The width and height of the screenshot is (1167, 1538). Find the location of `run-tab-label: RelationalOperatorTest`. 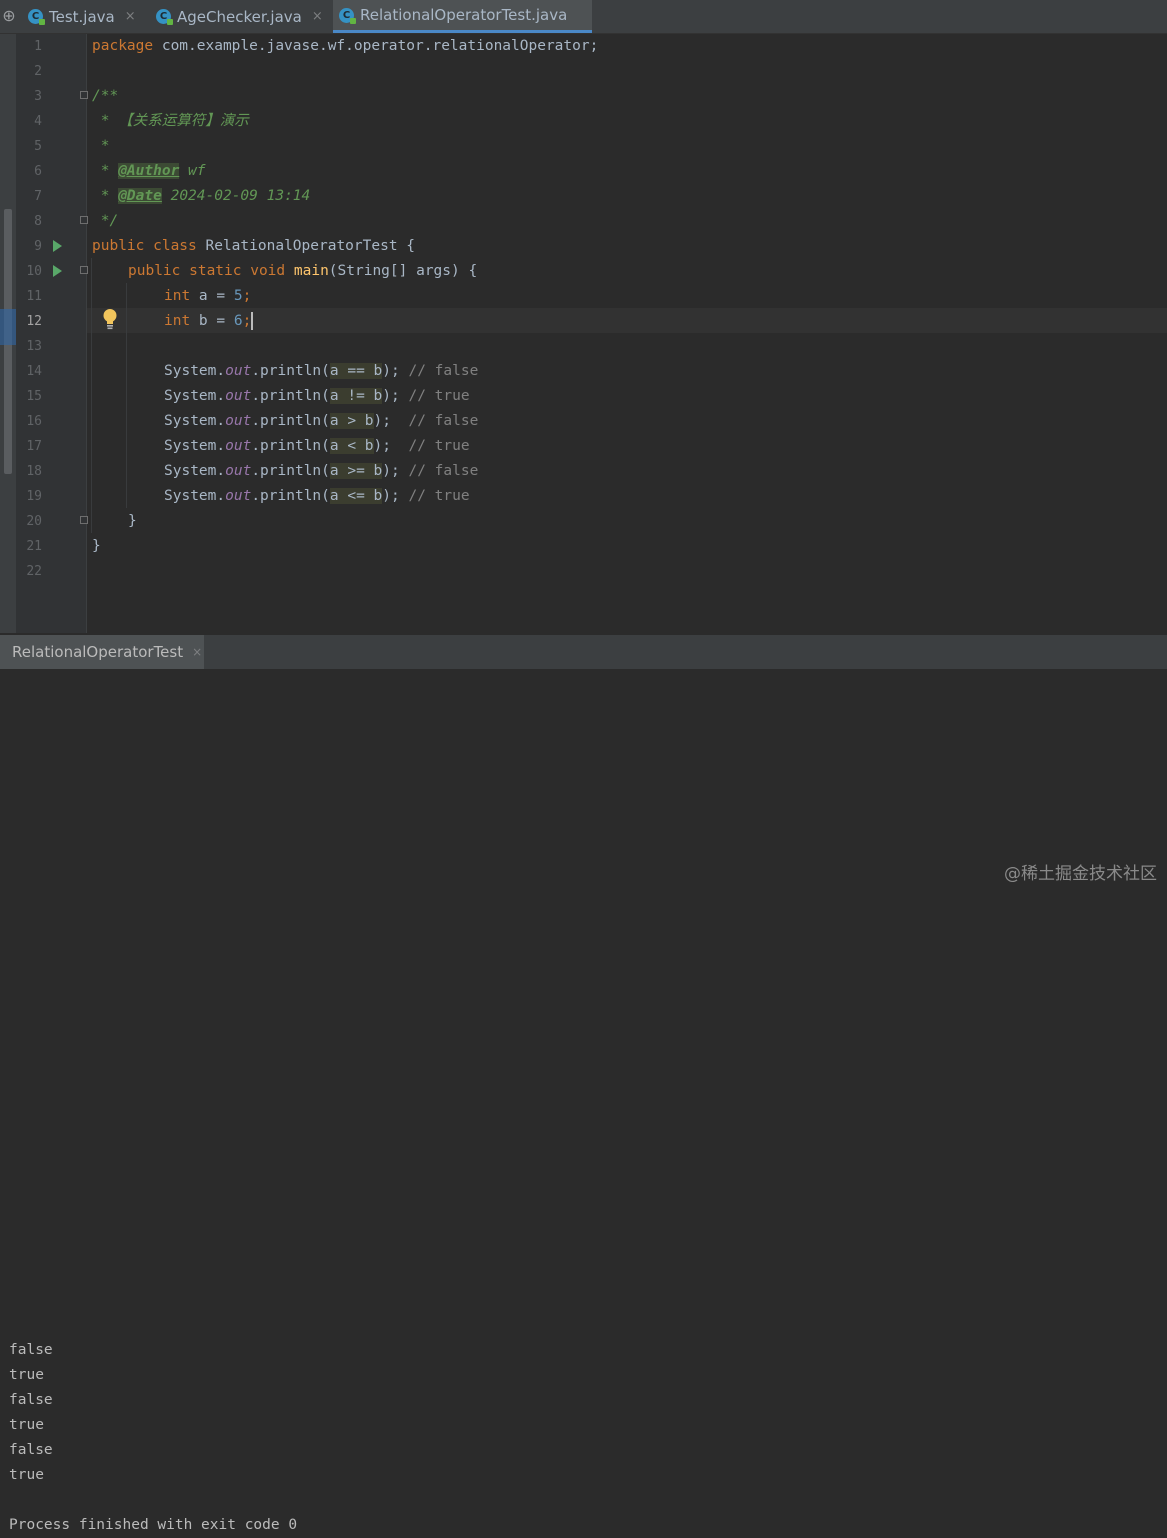

run-tab-label: RelationalOperatorTest is located at coordinates (98, 652).